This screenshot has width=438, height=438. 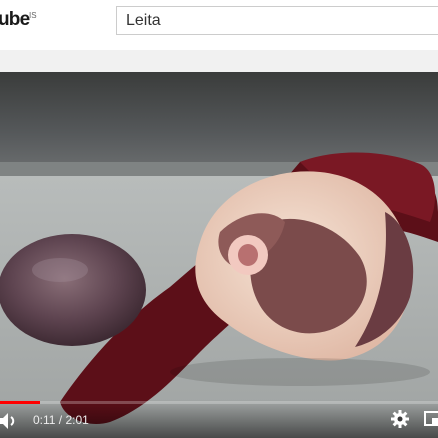 What do you see at coordinates (219, 419) in the screenshot?
I see `player-controls: 0:11 / 2:01` at bounding box center [219, 419].